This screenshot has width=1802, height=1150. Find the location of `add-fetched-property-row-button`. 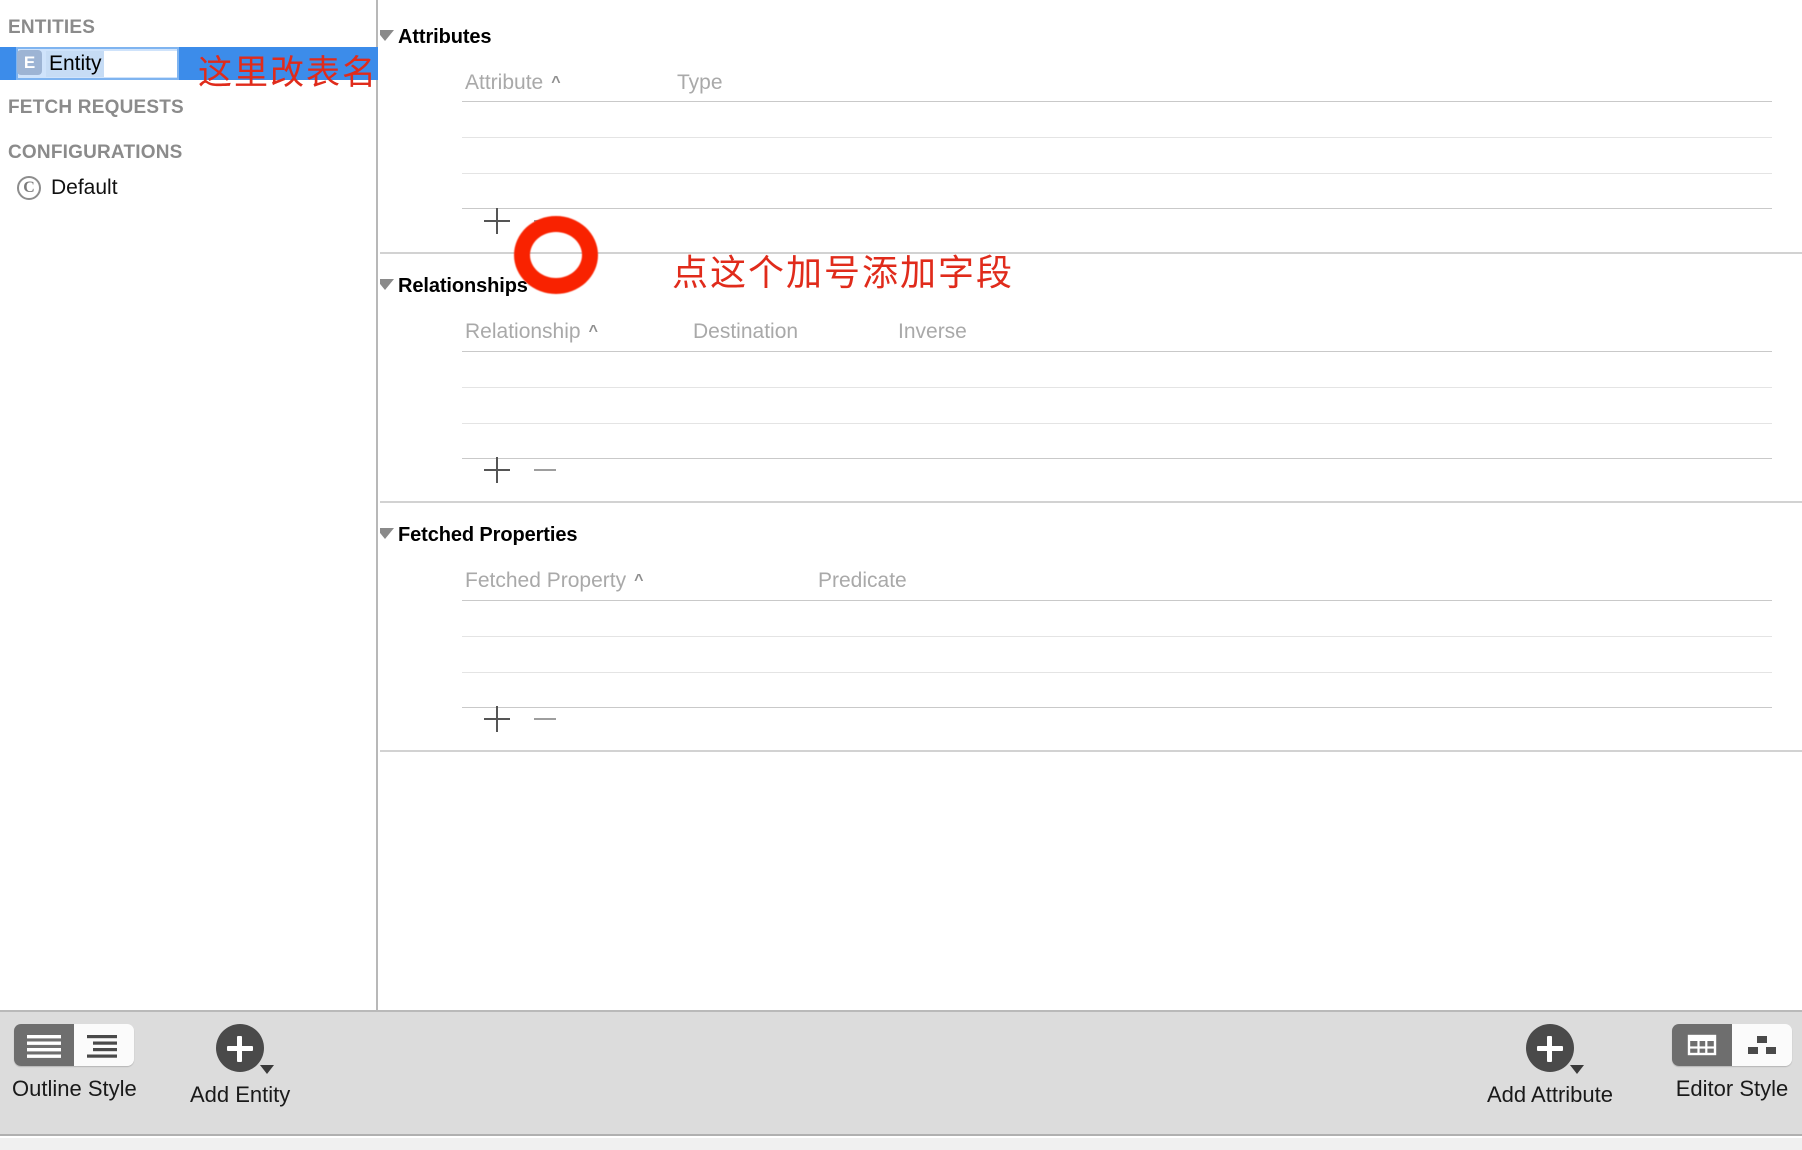

add-fetched-property-row-button is located at coordinates (497, 719).